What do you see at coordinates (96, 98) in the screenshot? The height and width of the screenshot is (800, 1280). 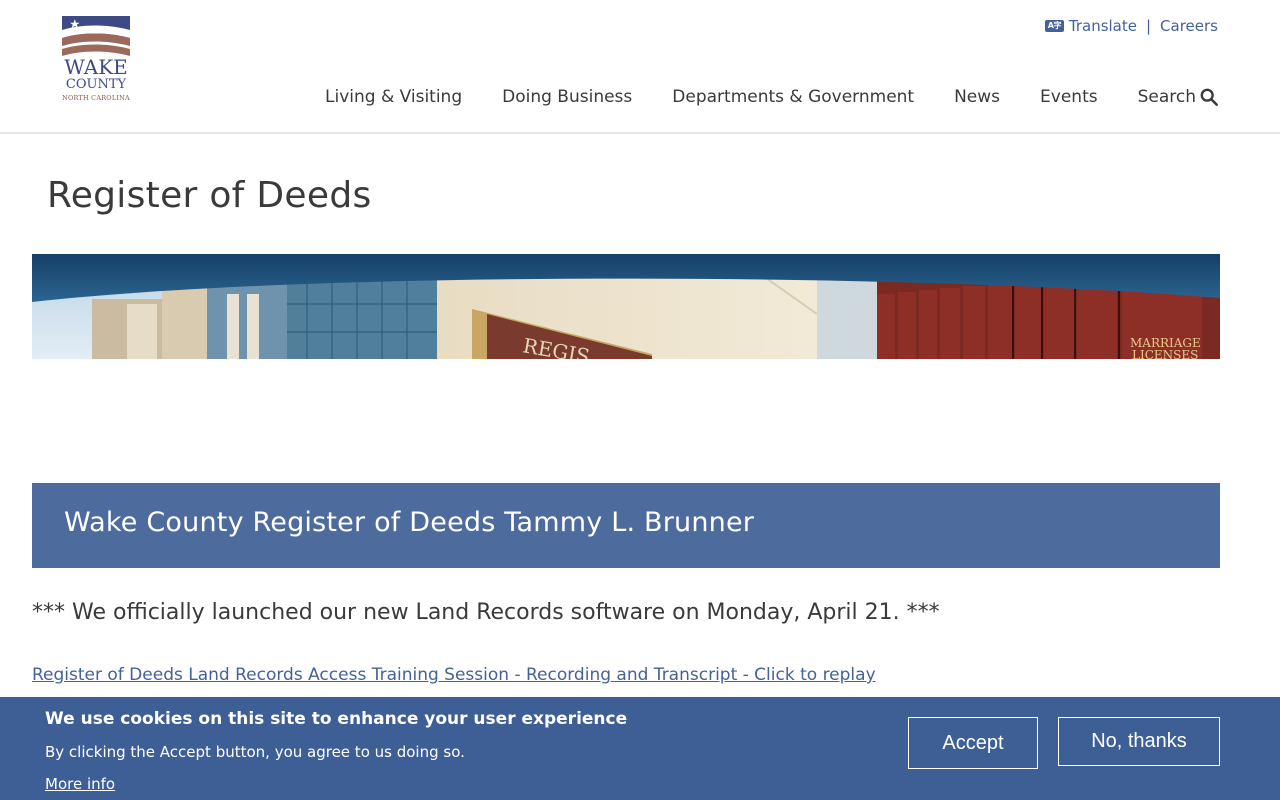 I see `logo-text-state: NORTH CAROLINA` at bounding box center [96, 98].